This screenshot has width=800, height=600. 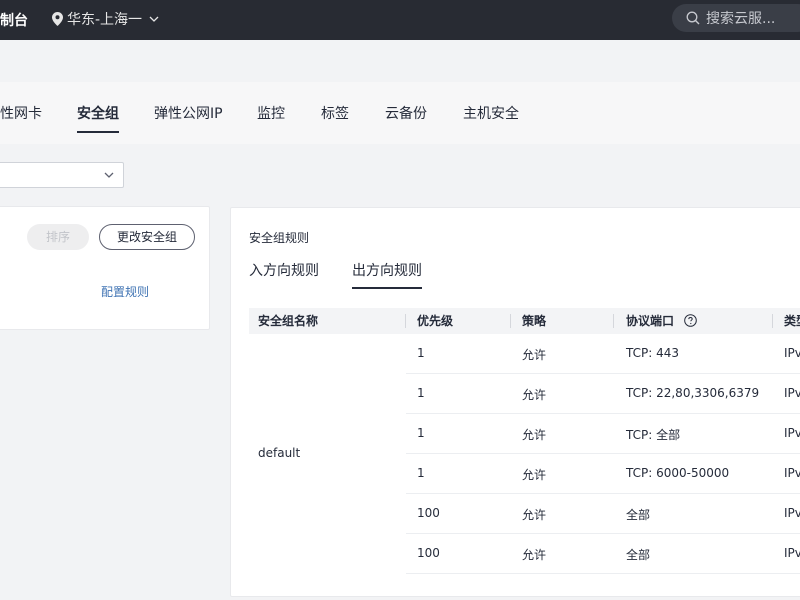 What do you see at coordinates (98, 118) in the screenshot?
I see `tab-security-group: 安全组` at bounding box center [98, 118].